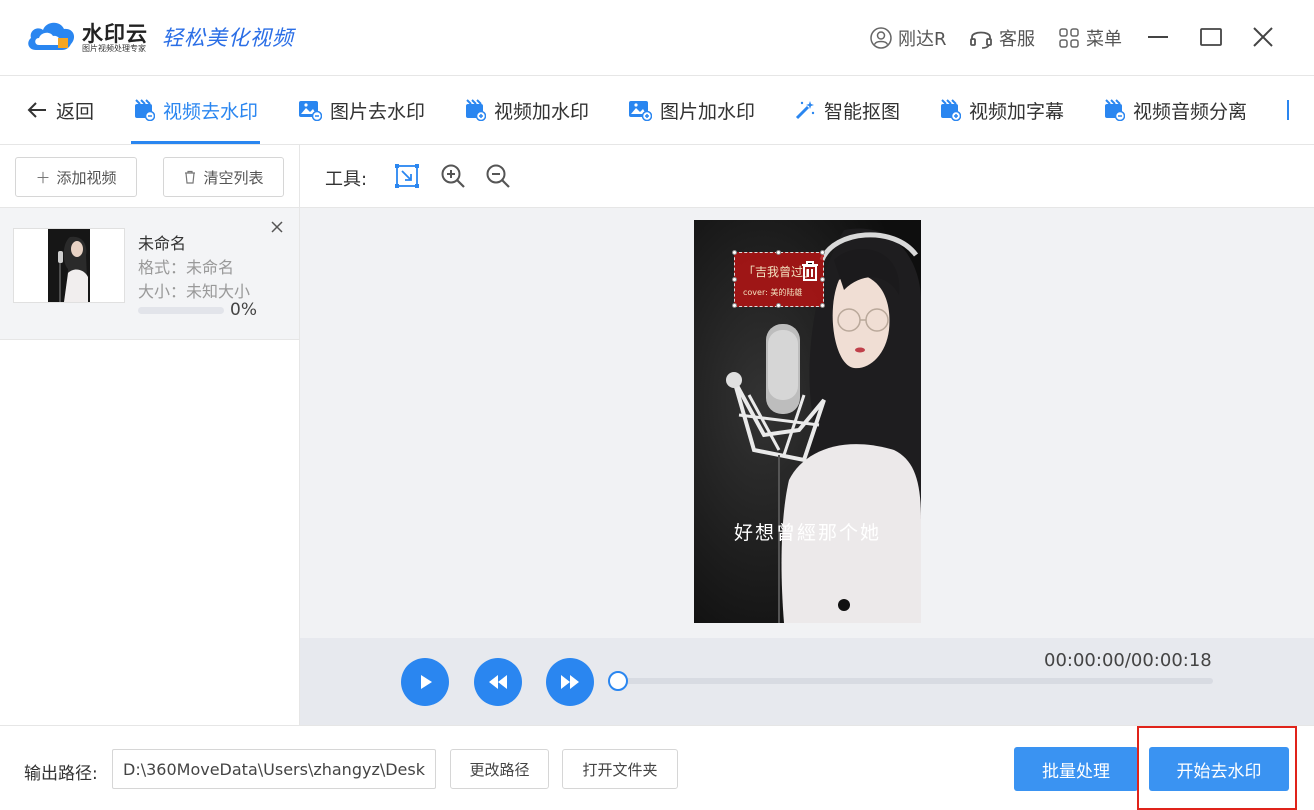  I want to click on headset-icon, so click(981, 40).